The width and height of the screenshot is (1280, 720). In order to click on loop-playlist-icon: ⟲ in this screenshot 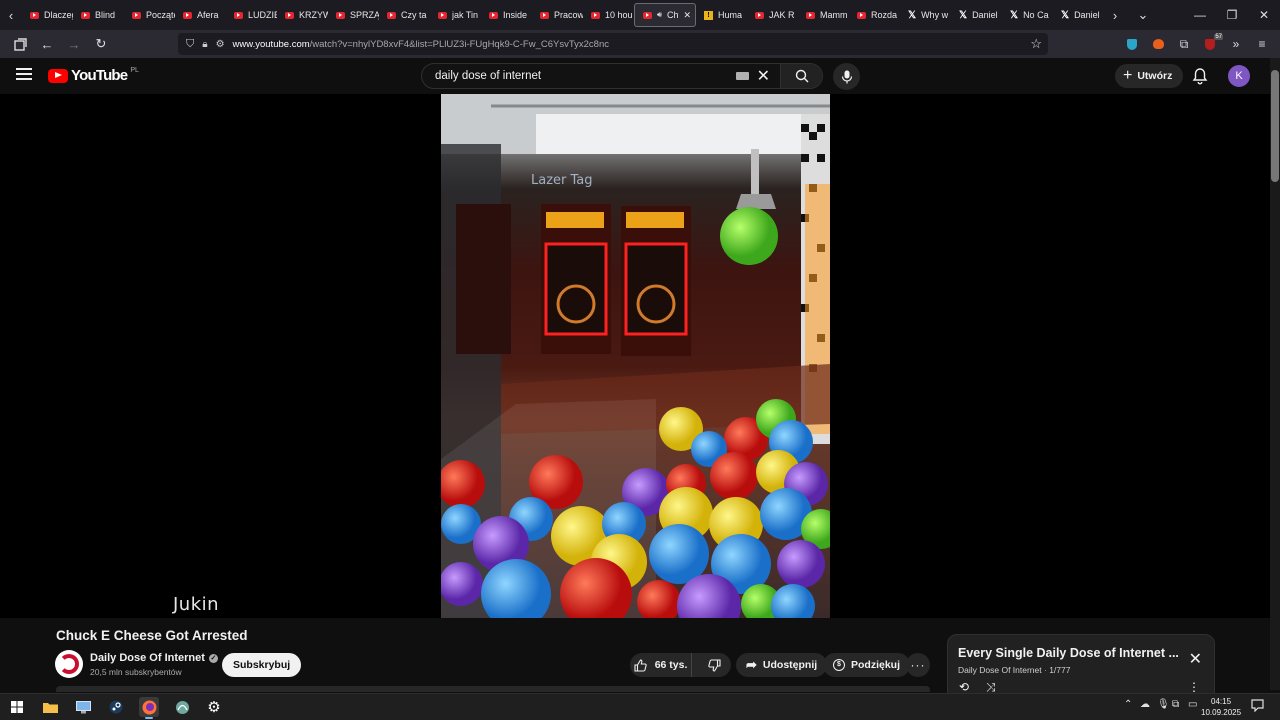, I will do `click(964, 687)`.